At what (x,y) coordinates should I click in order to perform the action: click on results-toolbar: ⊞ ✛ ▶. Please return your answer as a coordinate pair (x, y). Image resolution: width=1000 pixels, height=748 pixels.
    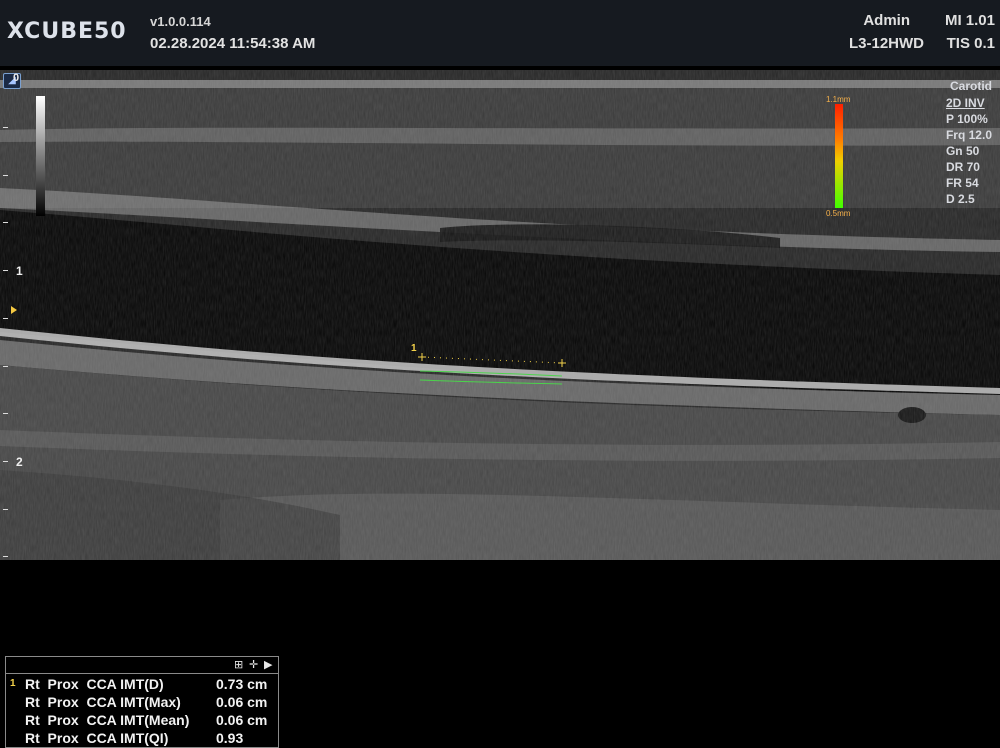
    Looking at the image, I should click on (142, 665).